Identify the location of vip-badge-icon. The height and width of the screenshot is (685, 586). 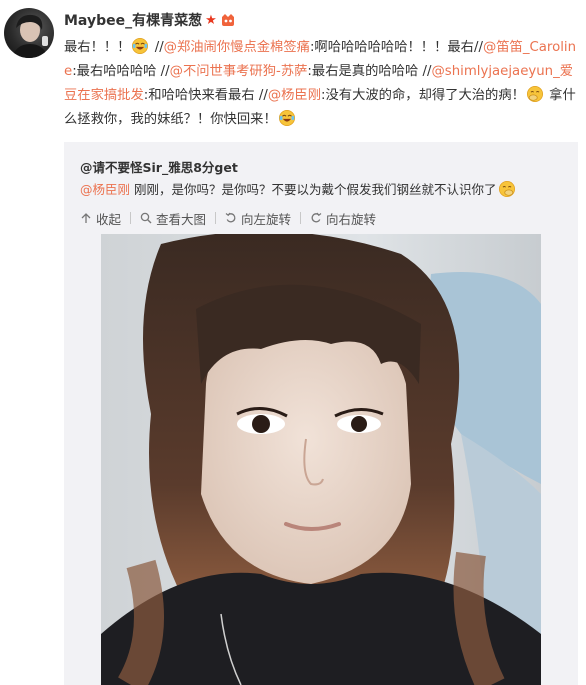
(228, 20).